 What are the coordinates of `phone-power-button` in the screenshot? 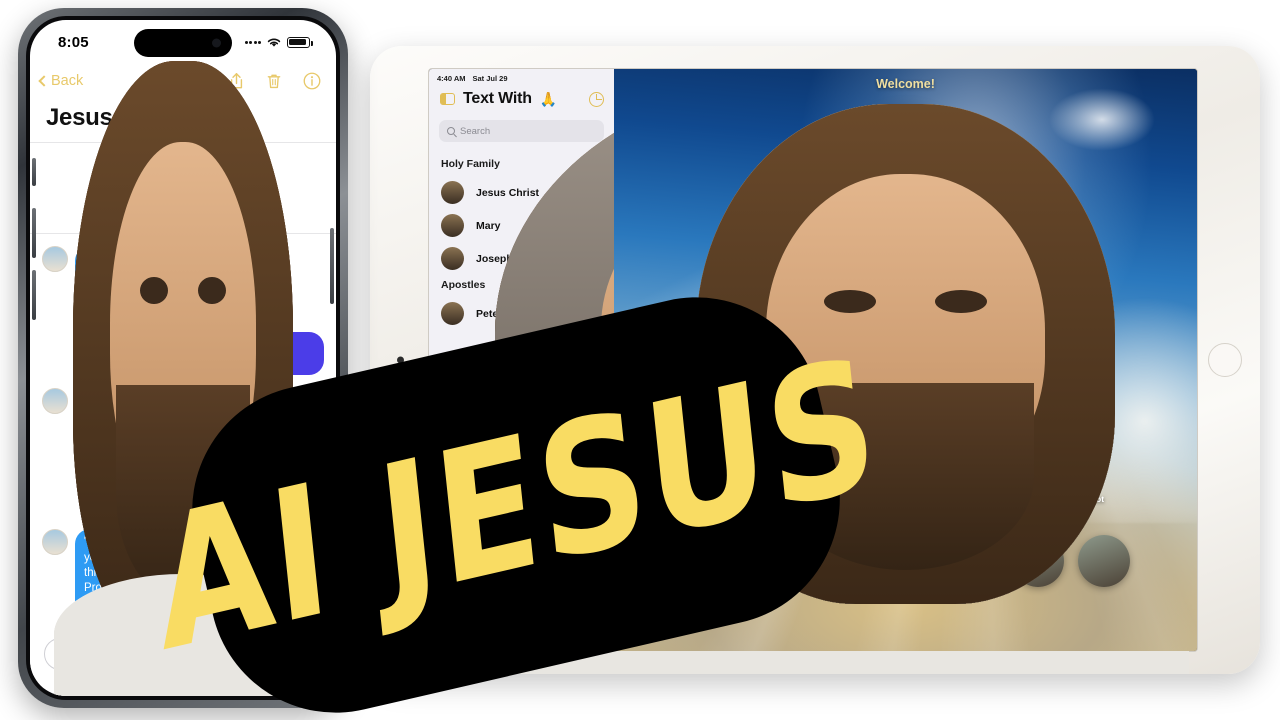 It's located at (332, 266).